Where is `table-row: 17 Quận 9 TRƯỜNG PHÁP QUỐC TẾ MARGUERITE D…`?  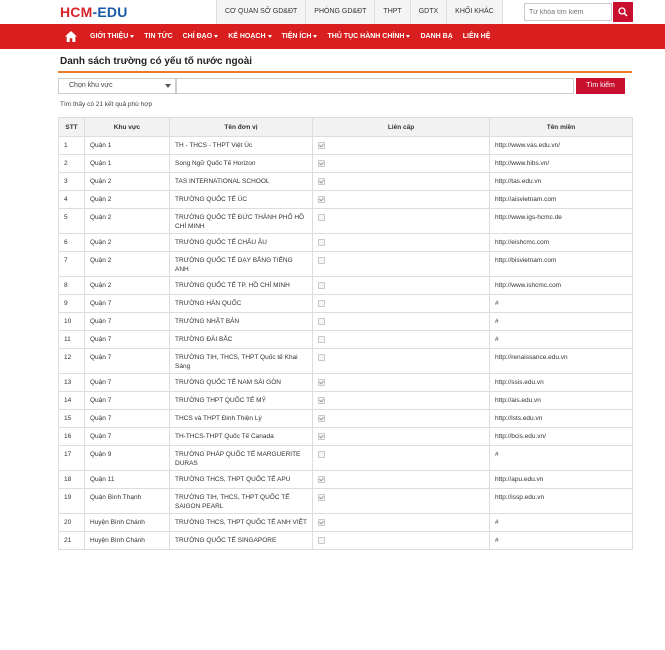
table-row: 17 Quận 9 TRƯỜNG PHÁP QUỐC TẾ MARGUERITE D… is located at coordinates (345, 458).